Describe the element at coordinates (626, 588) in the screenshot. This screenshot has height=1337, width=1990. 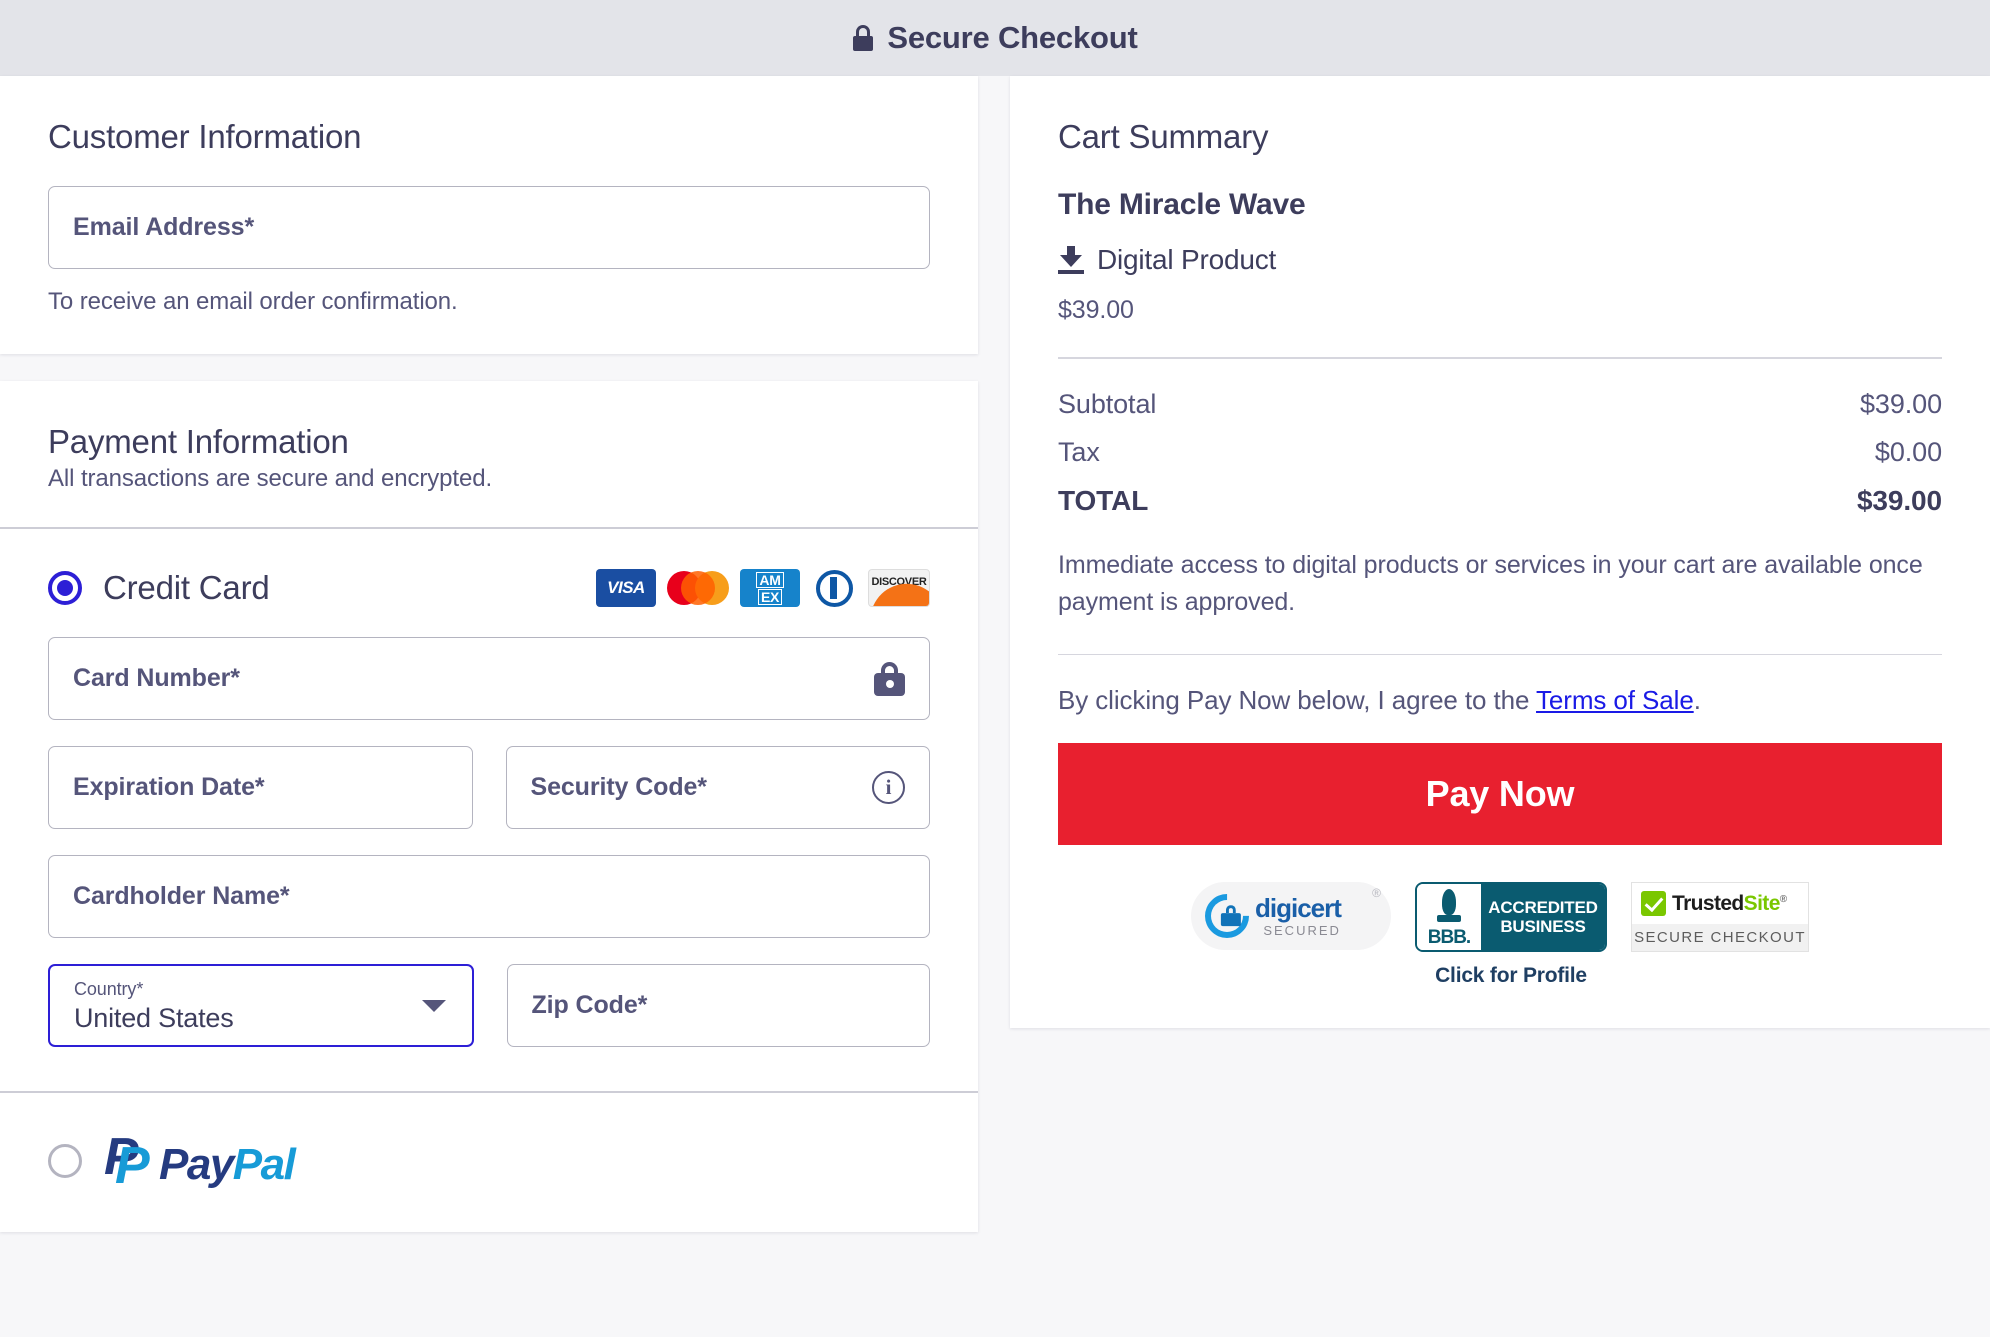
I see `visa-icon: VISA` at that location.